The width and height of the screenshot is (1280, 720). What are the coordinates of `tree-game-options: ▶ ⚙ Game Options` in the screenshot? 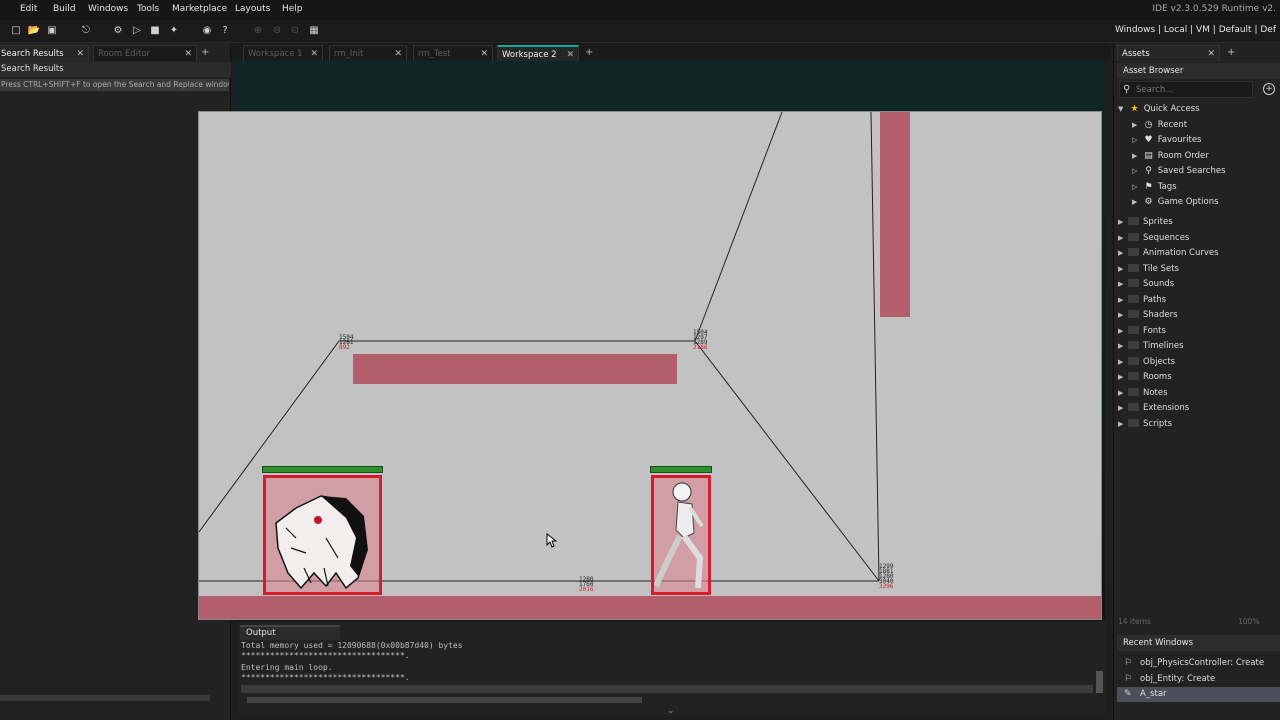 It's located at (1175, 202).